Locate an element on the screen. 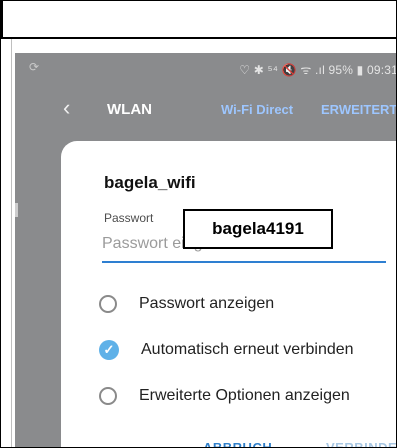  option-label: Erweiterte Optionen anzeigen is located at coordinates (244, 395).